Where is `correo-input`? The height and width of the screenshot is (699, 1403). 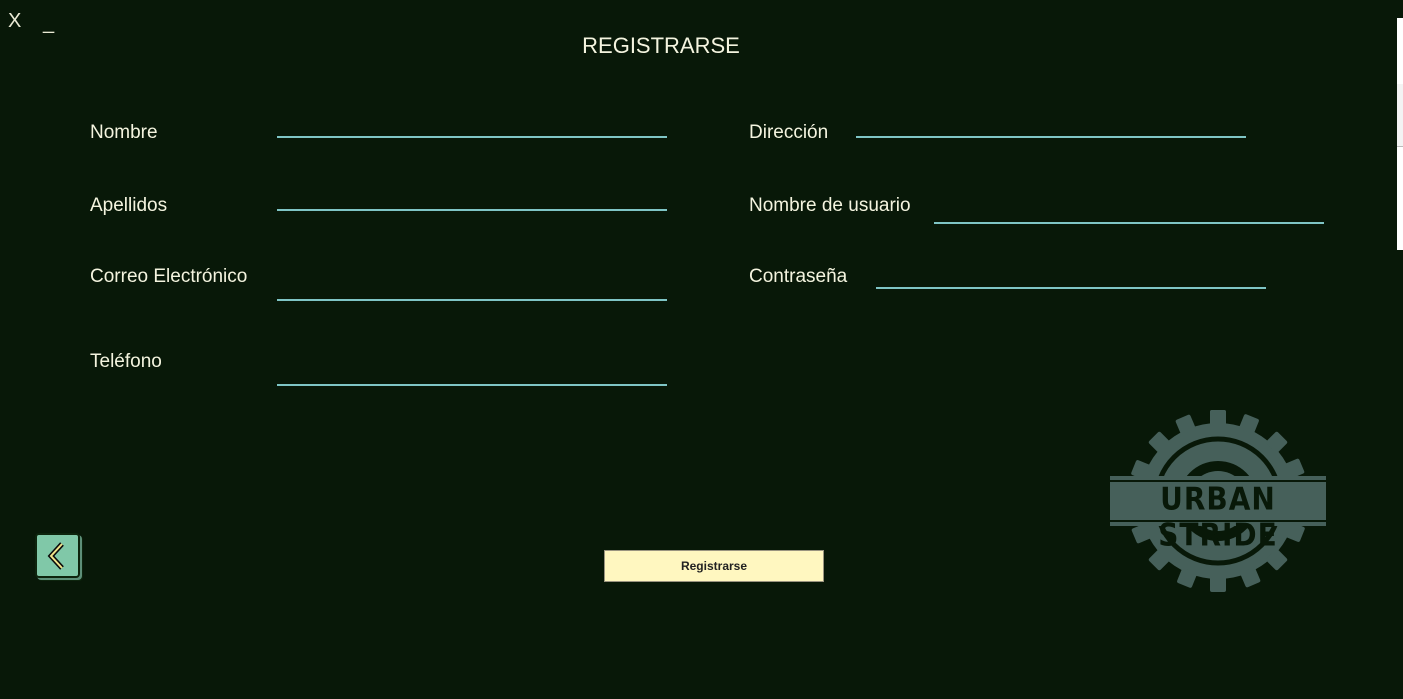 correo-input is located at coordinates (472, 290).